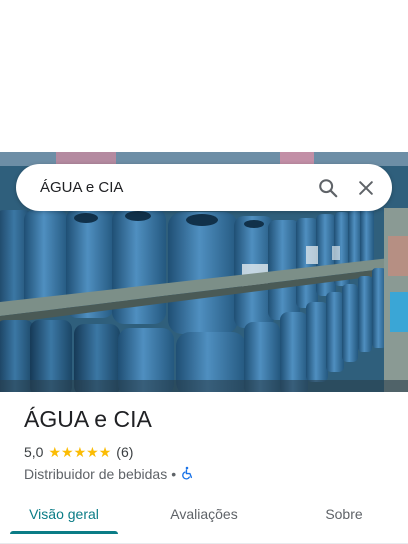 This screenshot has width=408, height=544. I want to click on search-bar: ÁGUA e CIA, so click(204, 187).